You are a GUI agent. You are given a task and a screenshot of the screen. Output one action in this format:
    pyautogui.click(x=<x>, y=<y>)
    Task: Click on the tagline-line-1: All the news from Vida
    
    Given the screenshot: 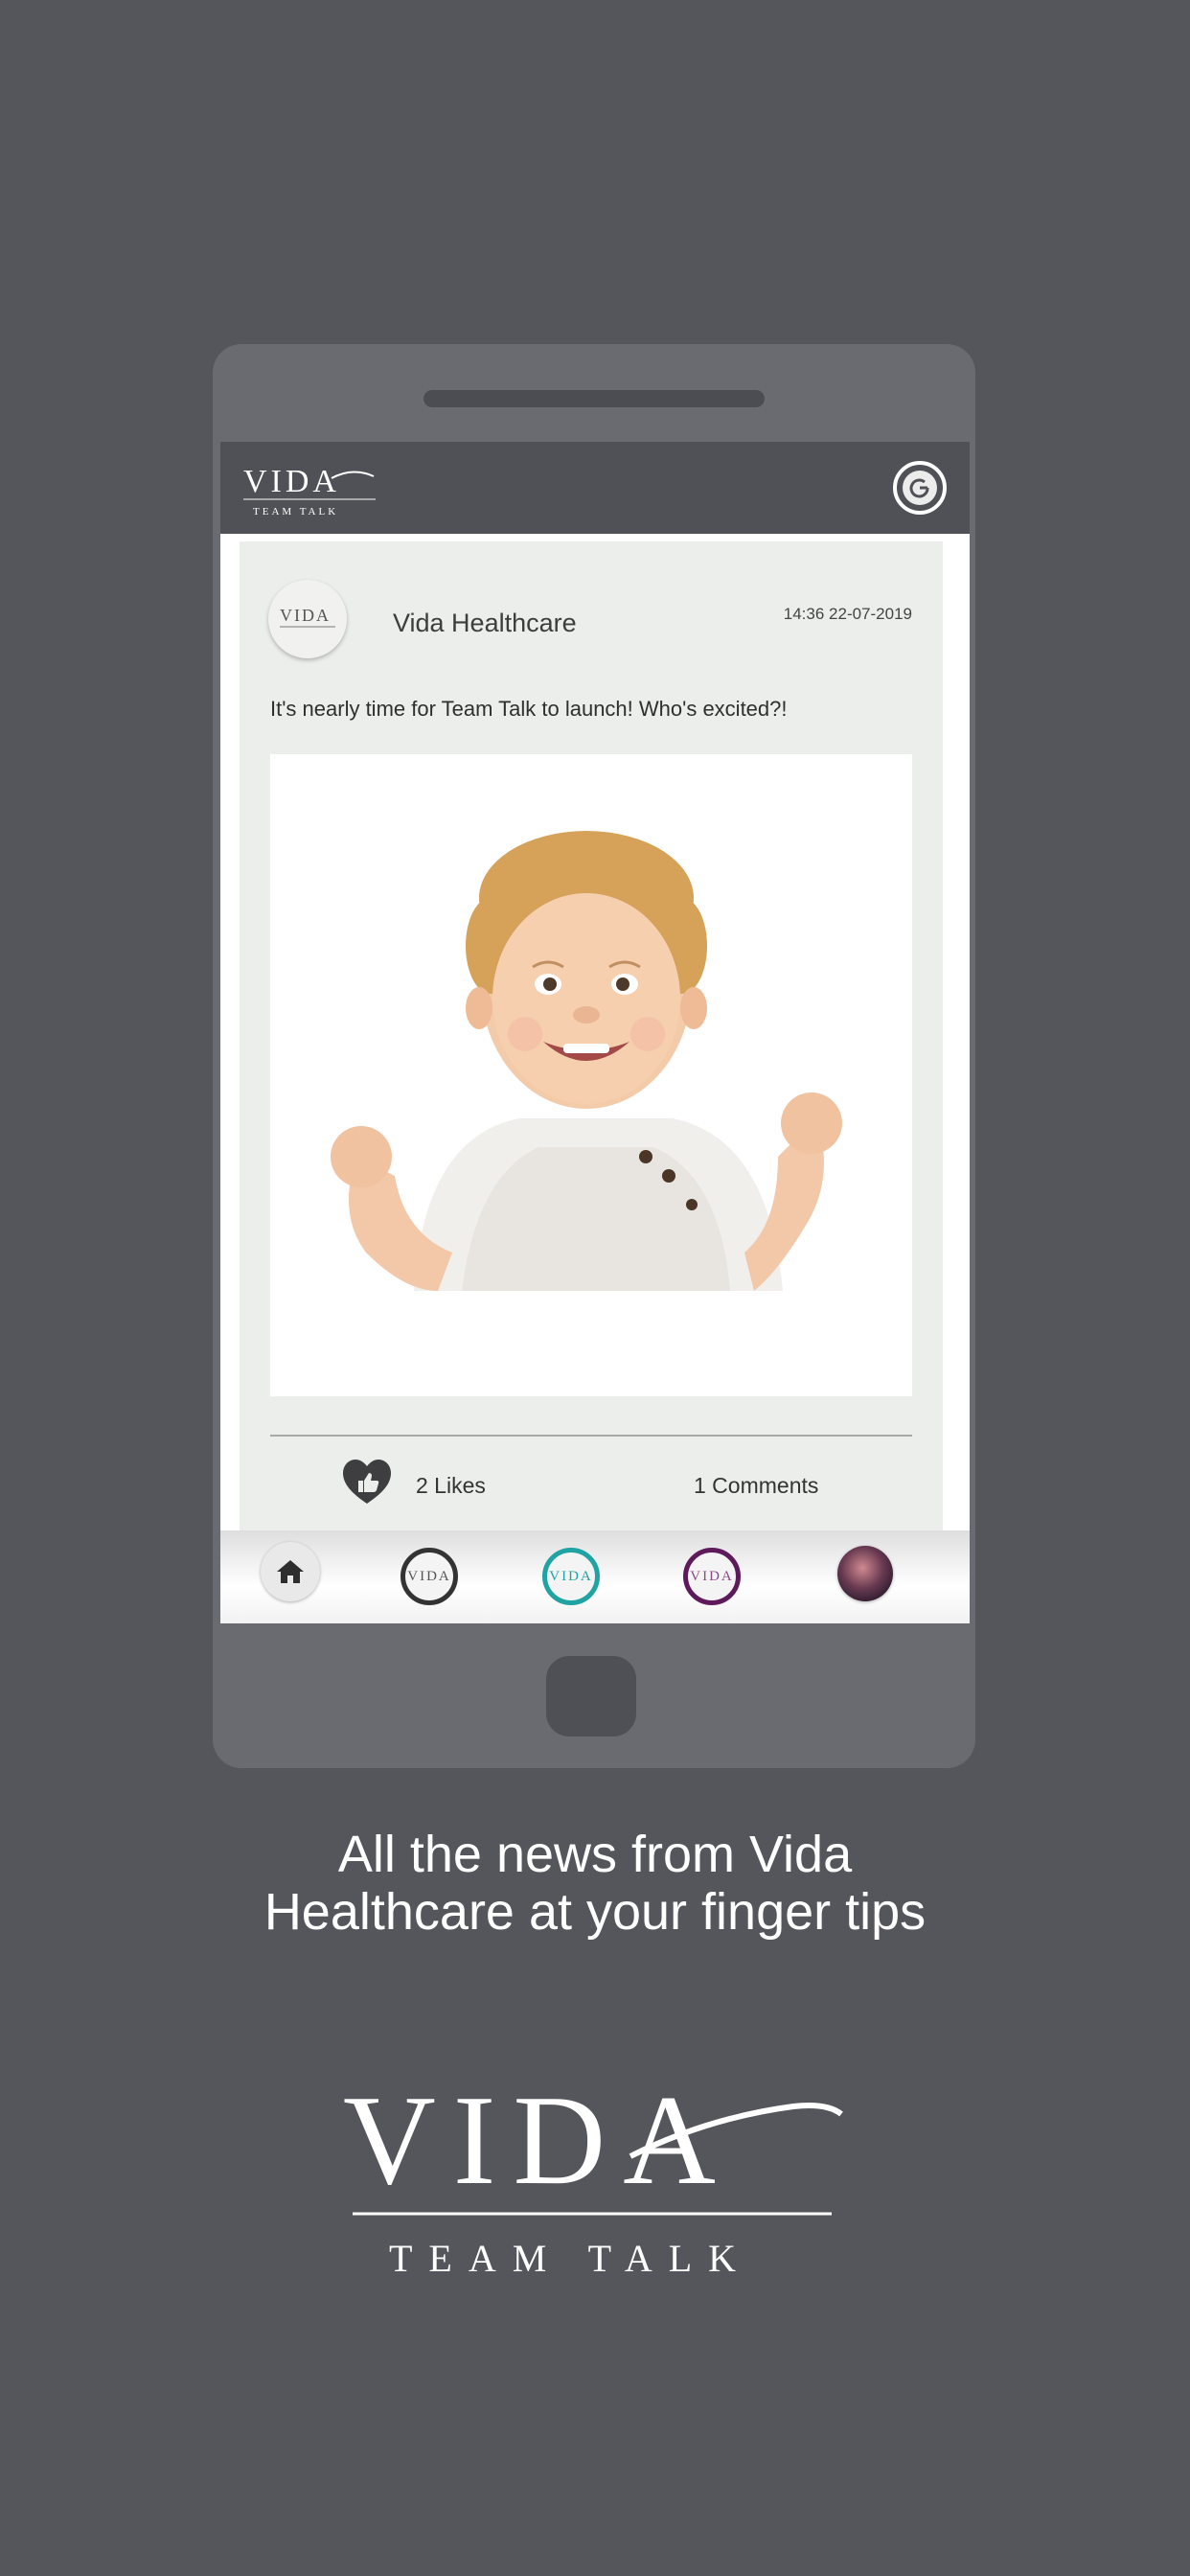 What is the action you would take?
    pyautogui.click(x=595, y=1855)
    